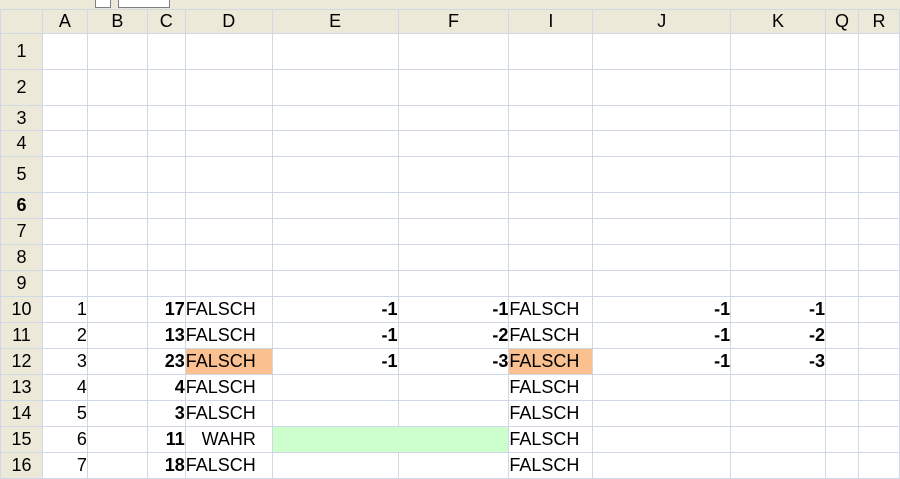 This screenshot has width=900, height=479. Describe the element at coordinates (21, 335) in the screenshot. I see `row-header: 11` at that location.